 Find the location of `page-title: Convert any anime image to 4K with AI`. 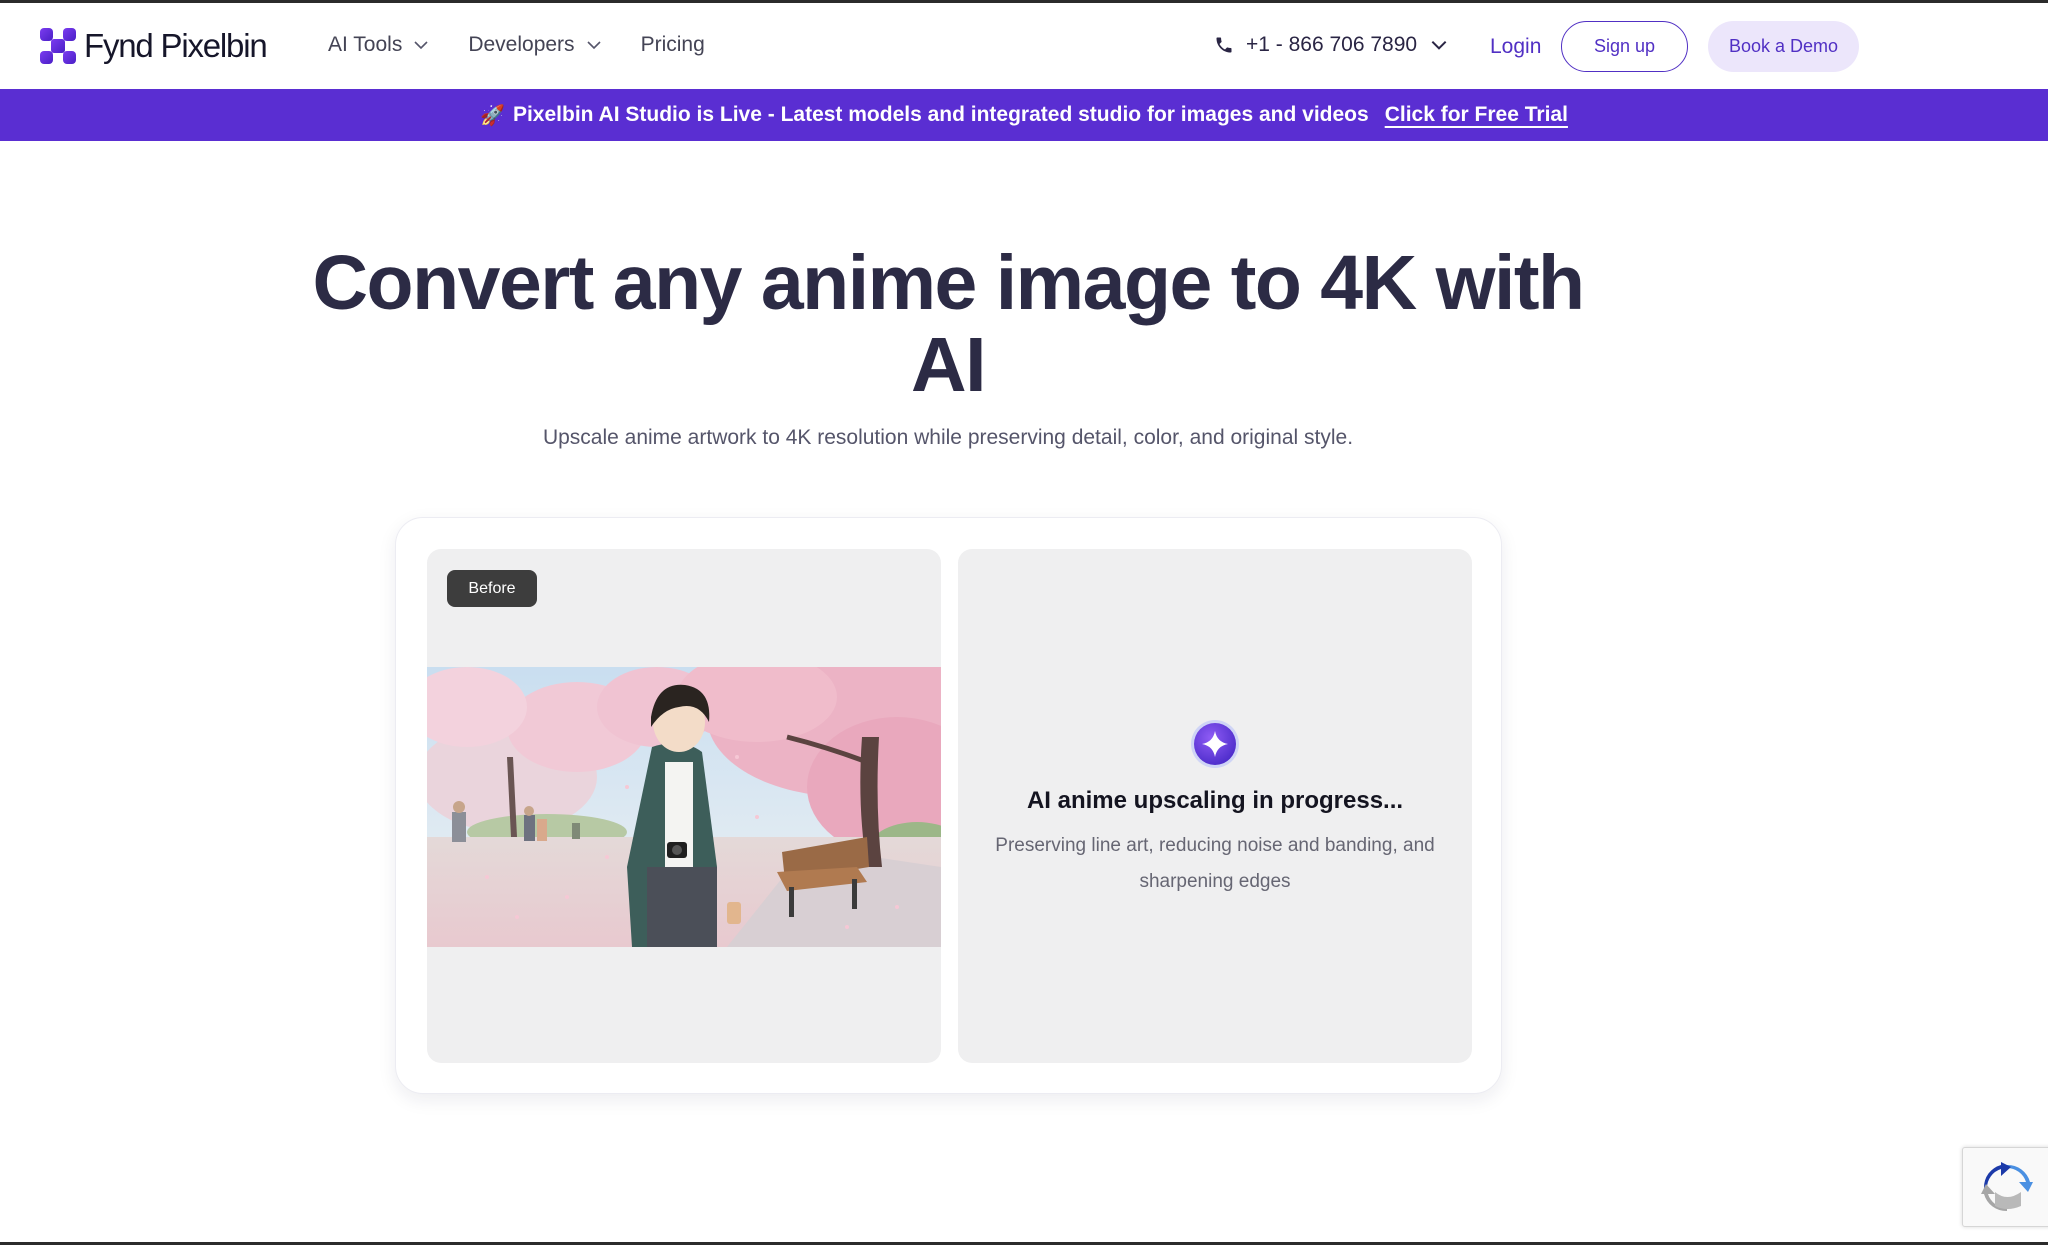

page-title: Convert any anime image to 4K with AI is located at coordinates (948, 324).